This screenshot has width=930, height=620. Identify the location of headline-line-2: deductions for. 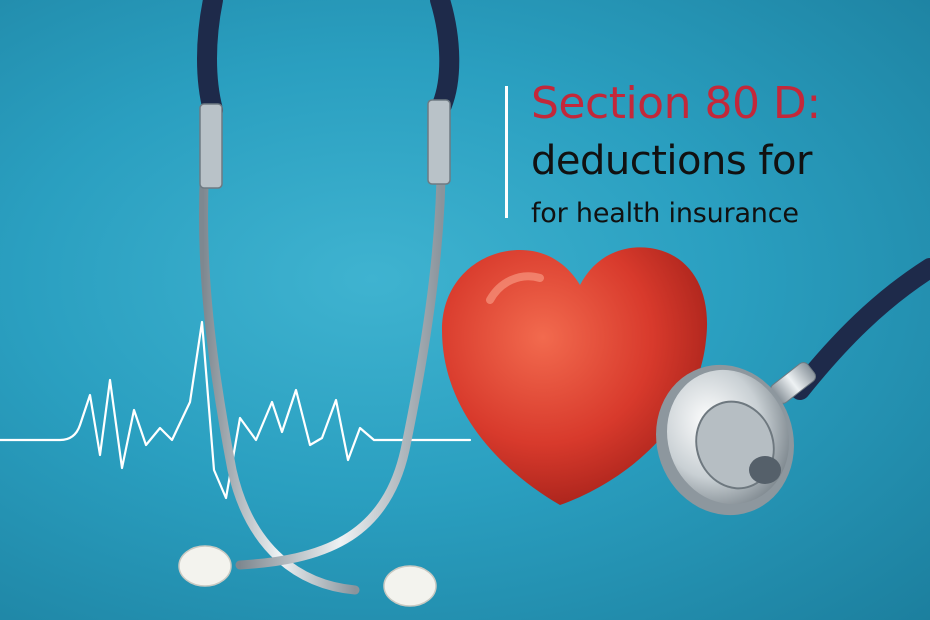
(671, 161).